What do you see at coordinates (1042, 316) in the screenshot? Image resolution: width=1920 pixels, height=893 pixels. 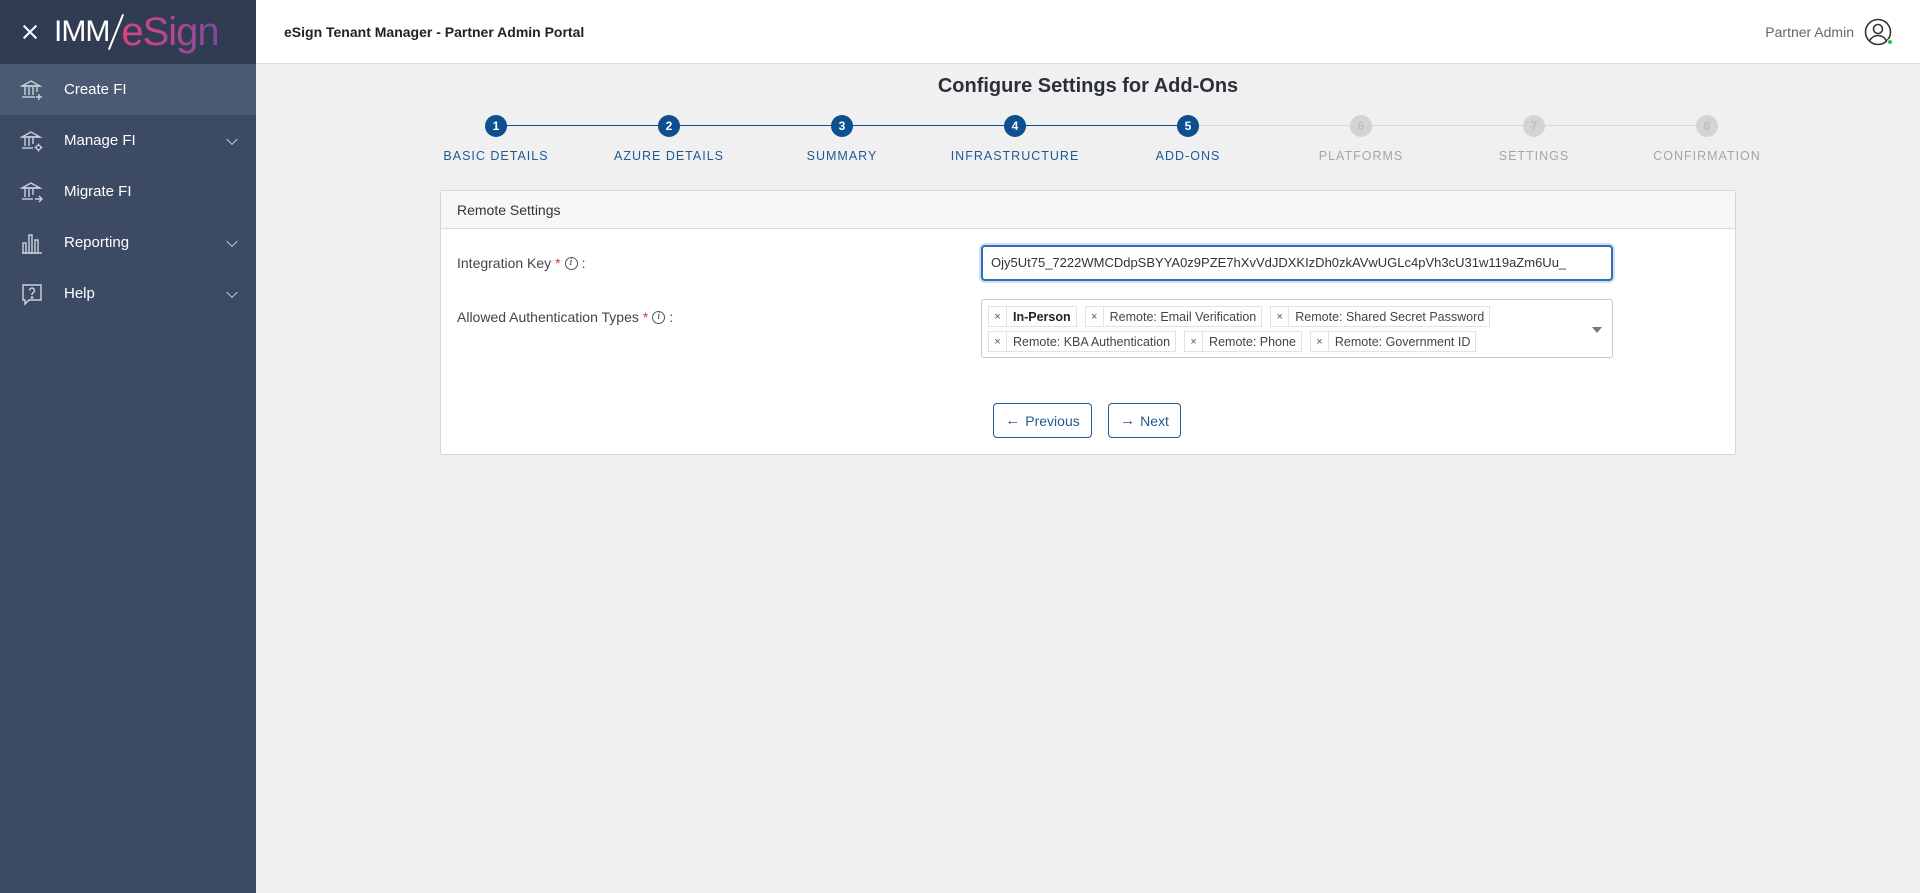 I see `tag-label: In-Person` at bounding box center [1042, 316].